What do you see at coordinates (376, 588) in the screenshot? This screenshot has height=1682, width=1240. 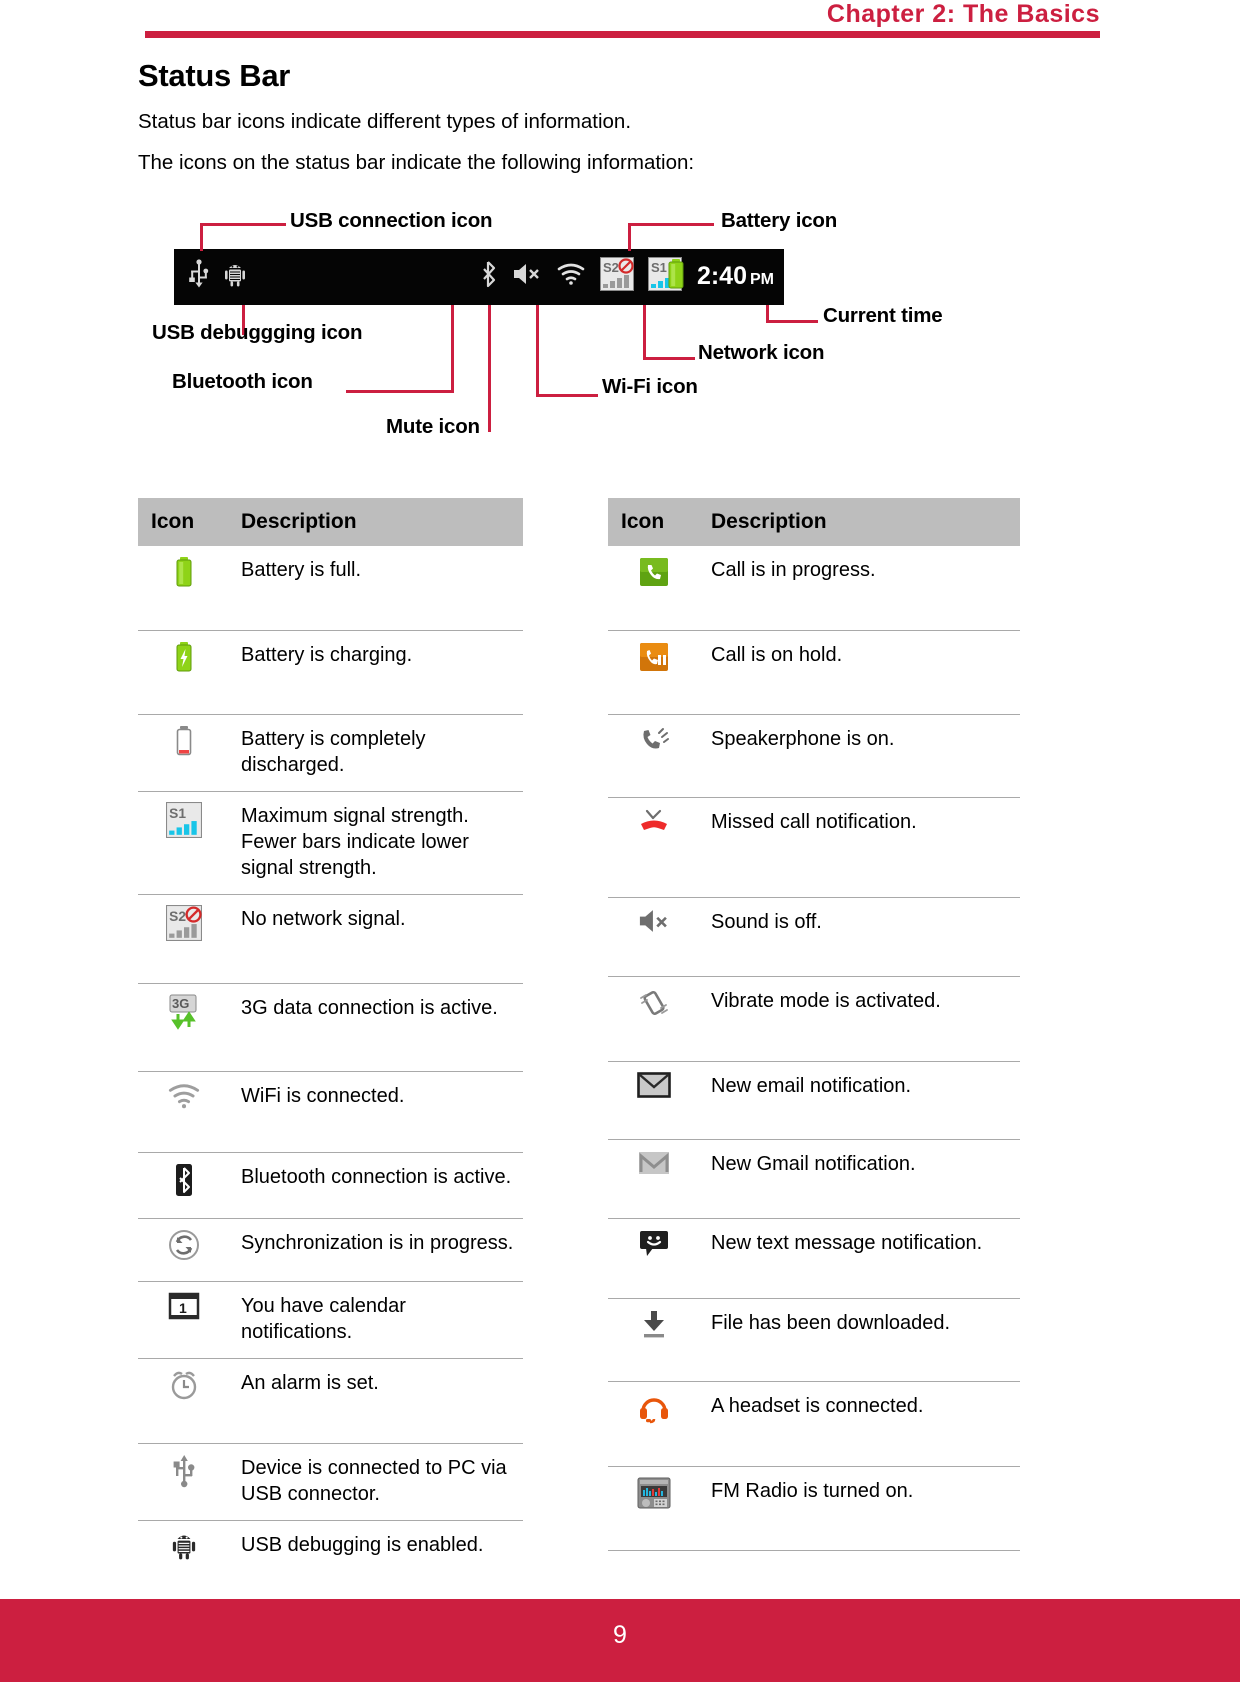 I see `cell-description: Battery is full.` at bounding box center [376, 588].